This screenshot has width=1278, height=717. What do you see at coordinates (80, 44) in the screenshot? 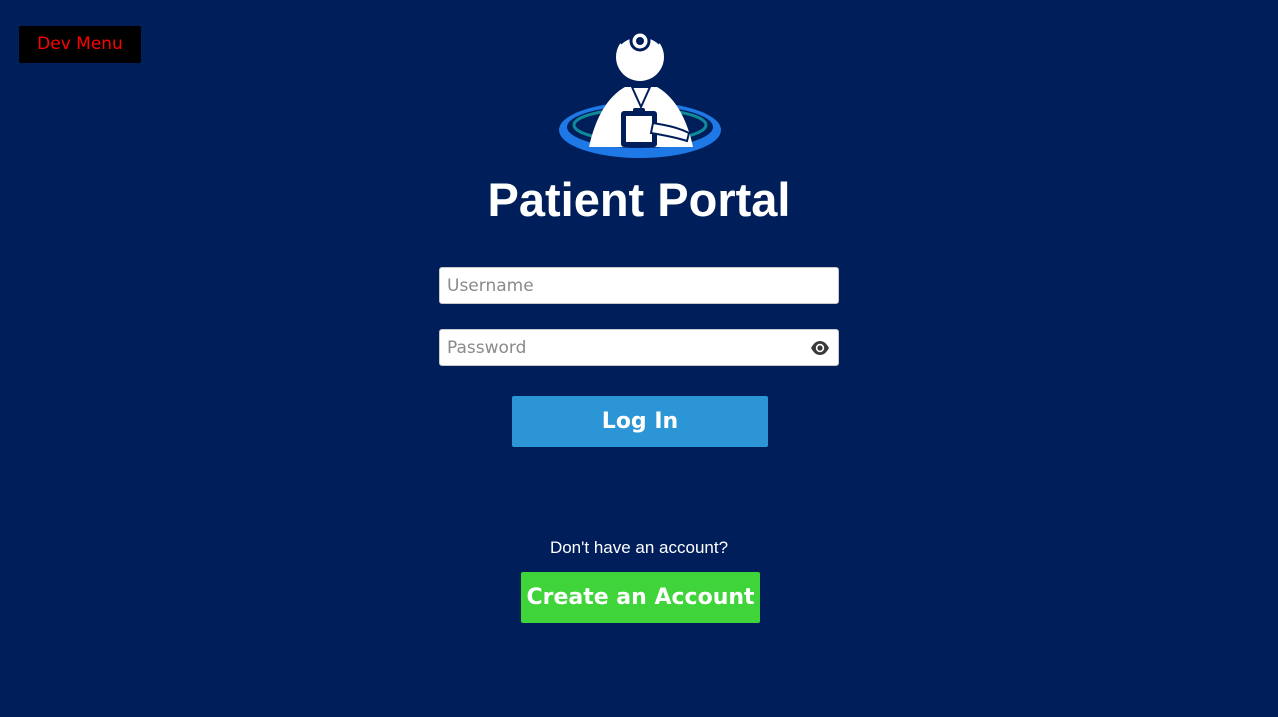
I see `dev-menu-button: Dev Menu` at bounding box center [80, 44].